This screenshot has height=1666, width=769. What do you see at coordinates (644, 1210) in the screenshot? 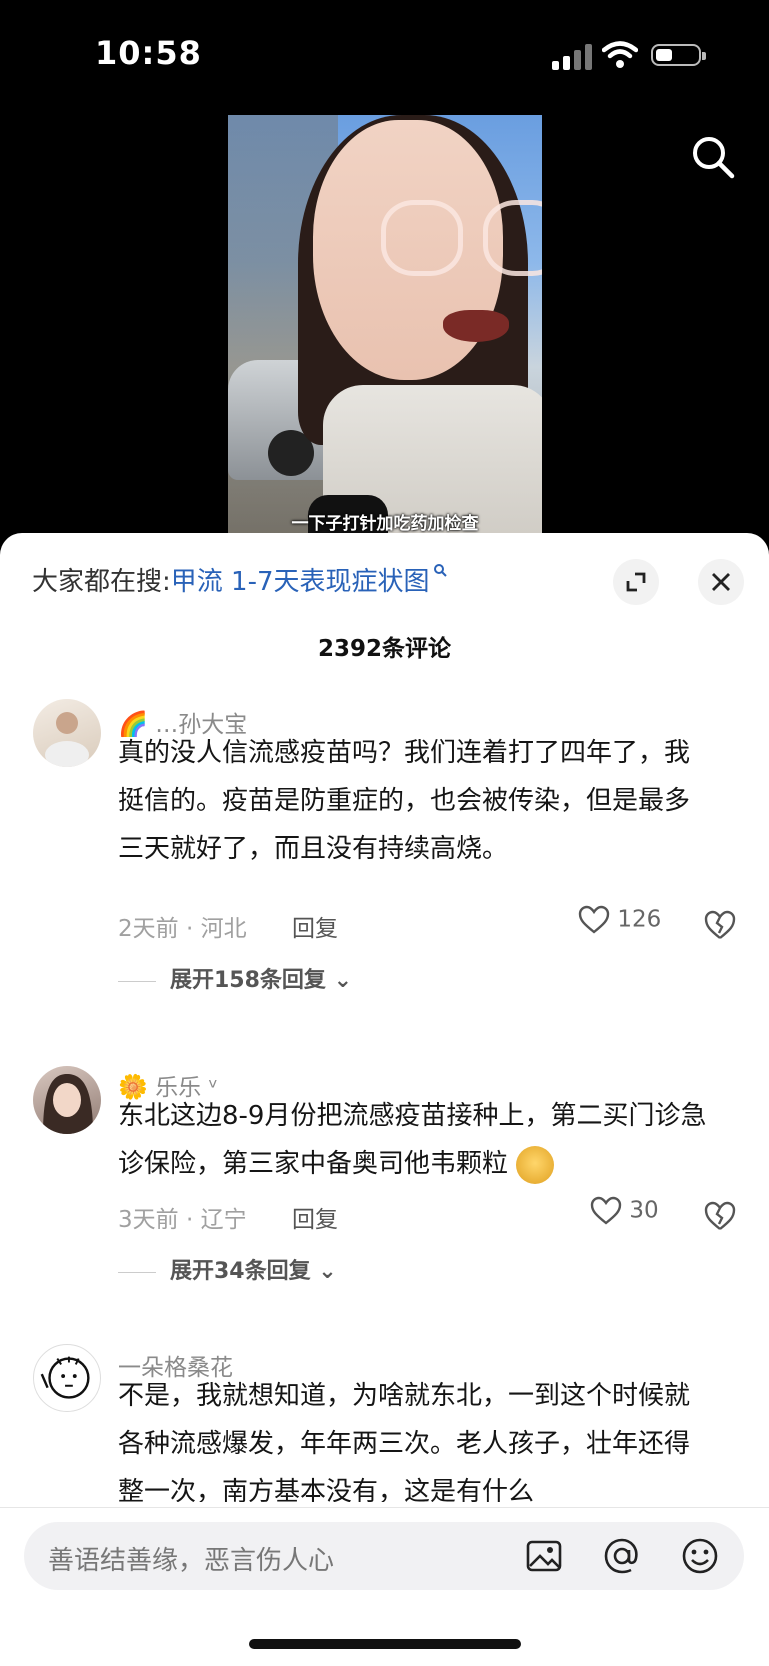
I see `like-count: 30` at bounding box center [644, 1210].